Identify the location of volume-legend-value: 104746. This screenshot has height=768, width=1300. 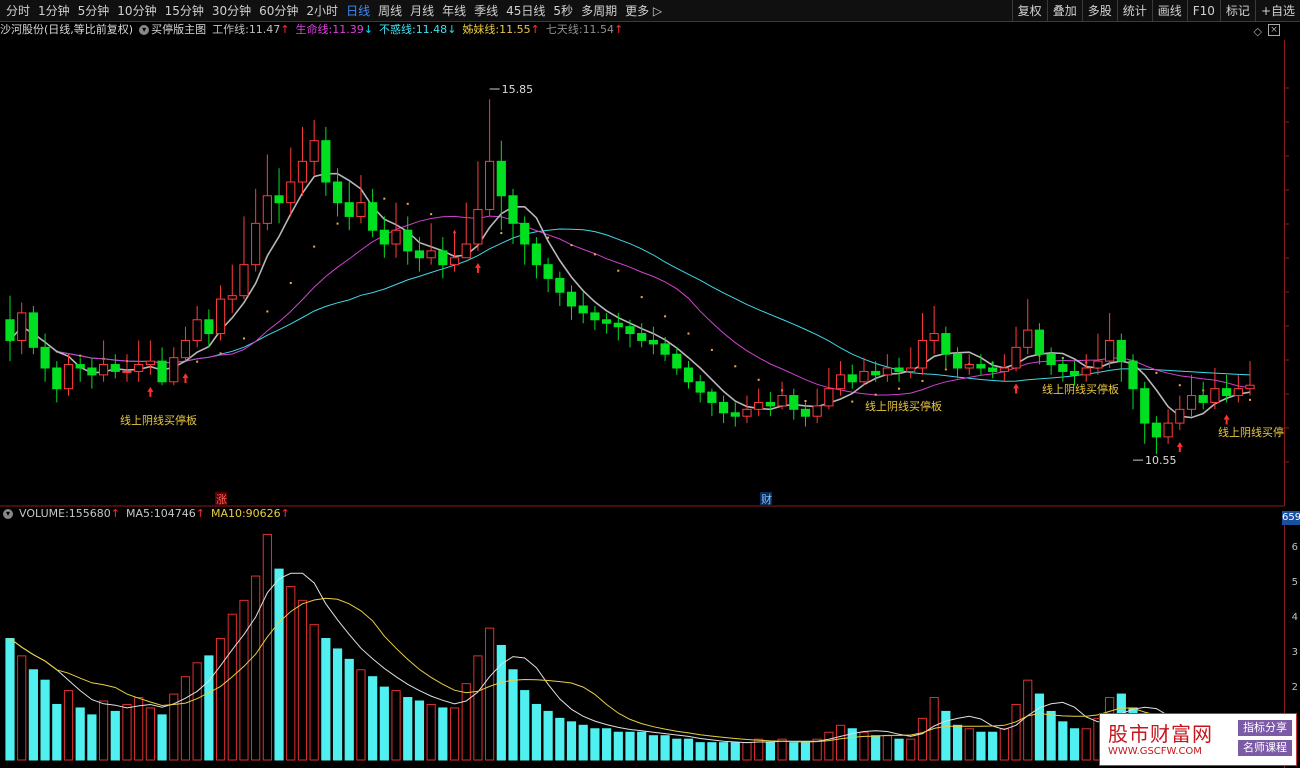
(174, 513).